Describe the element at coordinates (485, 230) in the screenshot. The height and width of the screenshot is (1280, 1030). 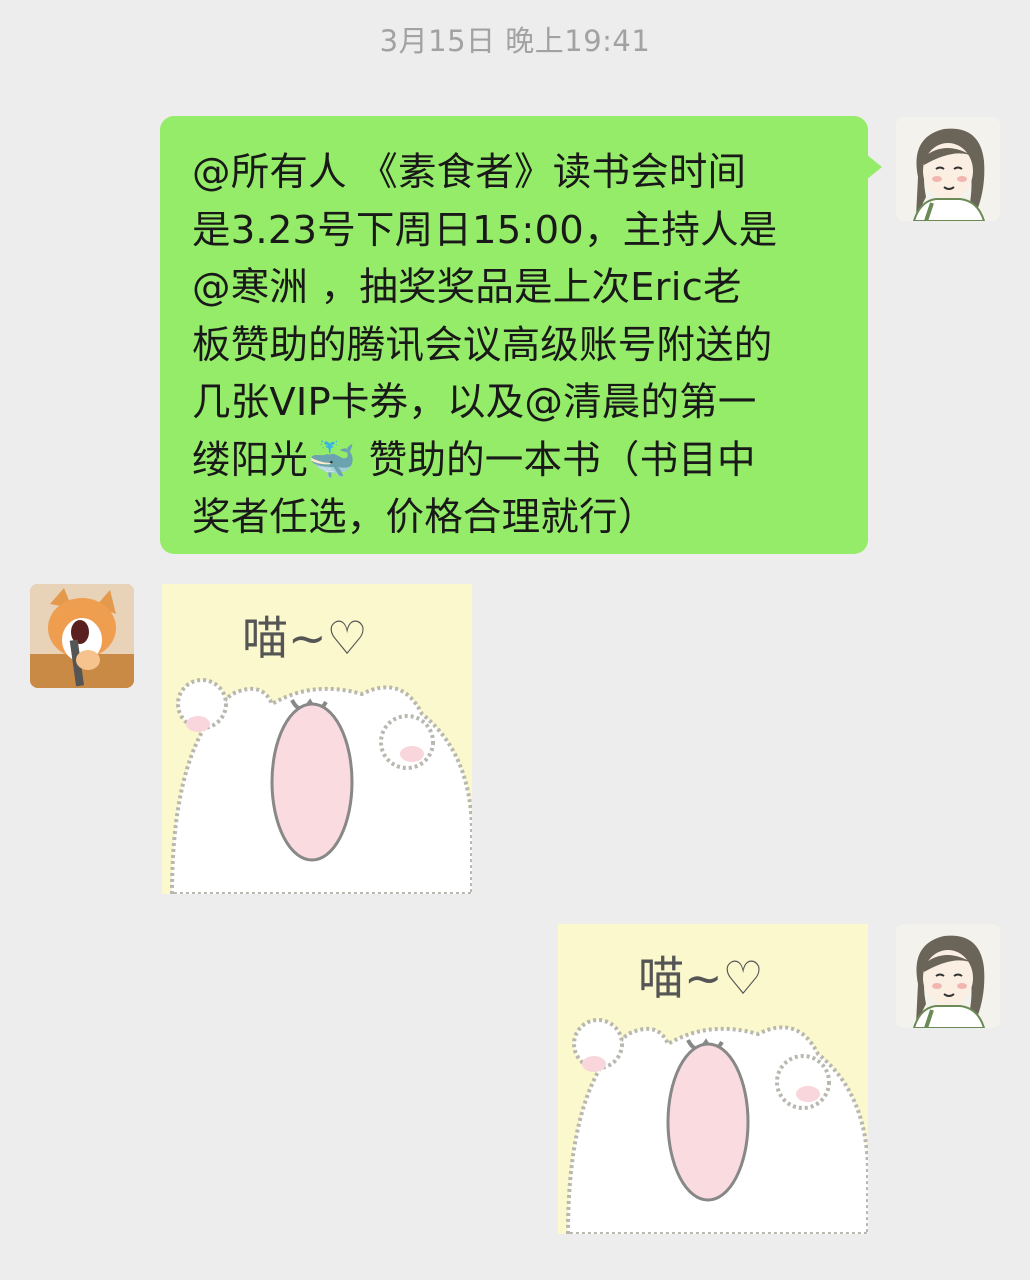
I see `message-line: 是3.23号下周日15:00，主持人是` at that location.